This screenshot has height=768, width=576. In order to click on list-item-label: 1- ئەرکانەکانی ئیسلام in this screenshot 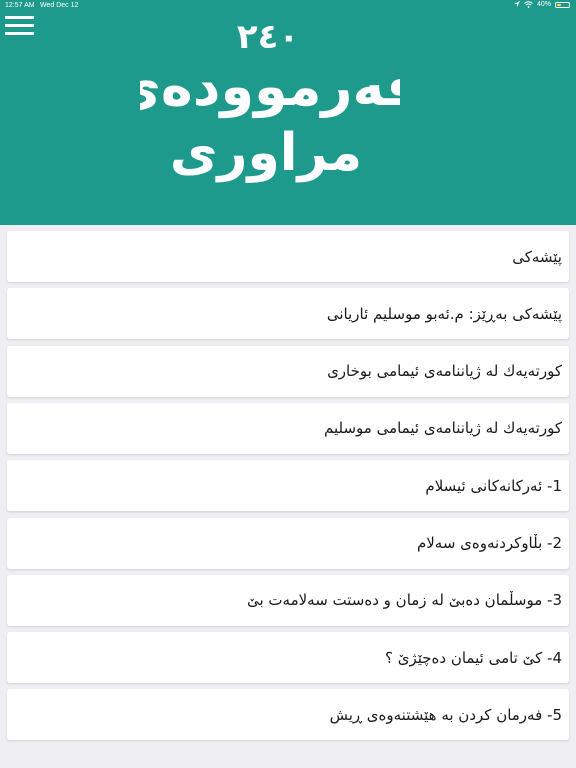, I will do `click(493, 485)`.